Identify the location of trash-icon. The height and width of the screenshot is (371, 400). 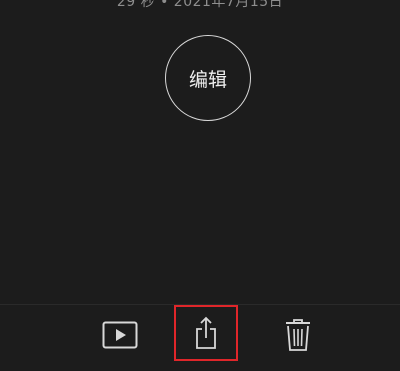
(298, 335).